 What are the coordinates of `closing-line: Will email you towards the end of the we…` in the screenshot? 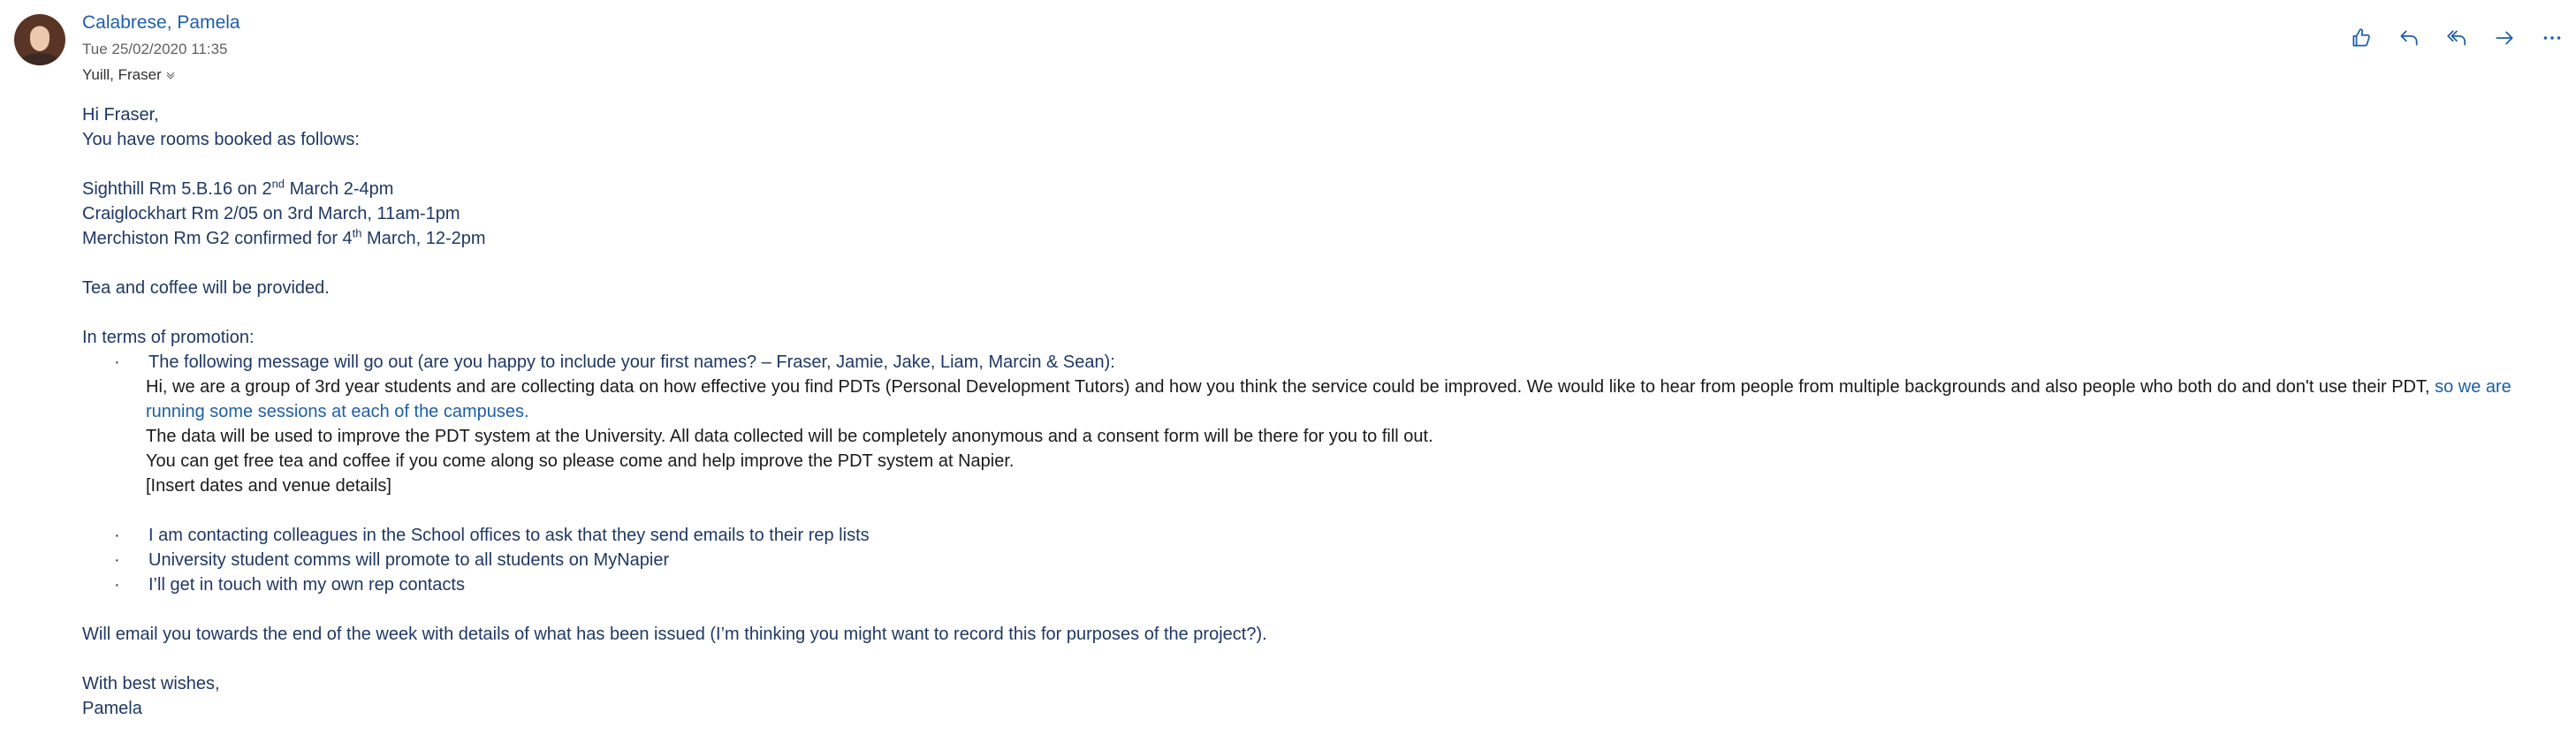 It's located at (674, 634).